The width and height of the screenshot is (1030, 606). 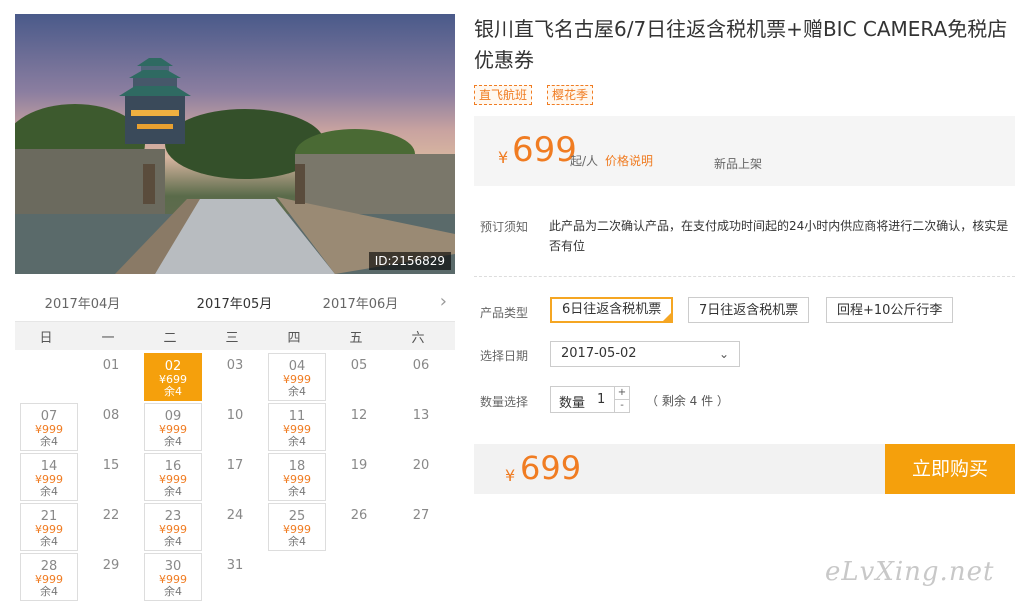 What do you see at coordinates (49, 527) in the screenshot?
I see `calendar-day: 21 ¥999 余4` at bounding box center [49, 527].